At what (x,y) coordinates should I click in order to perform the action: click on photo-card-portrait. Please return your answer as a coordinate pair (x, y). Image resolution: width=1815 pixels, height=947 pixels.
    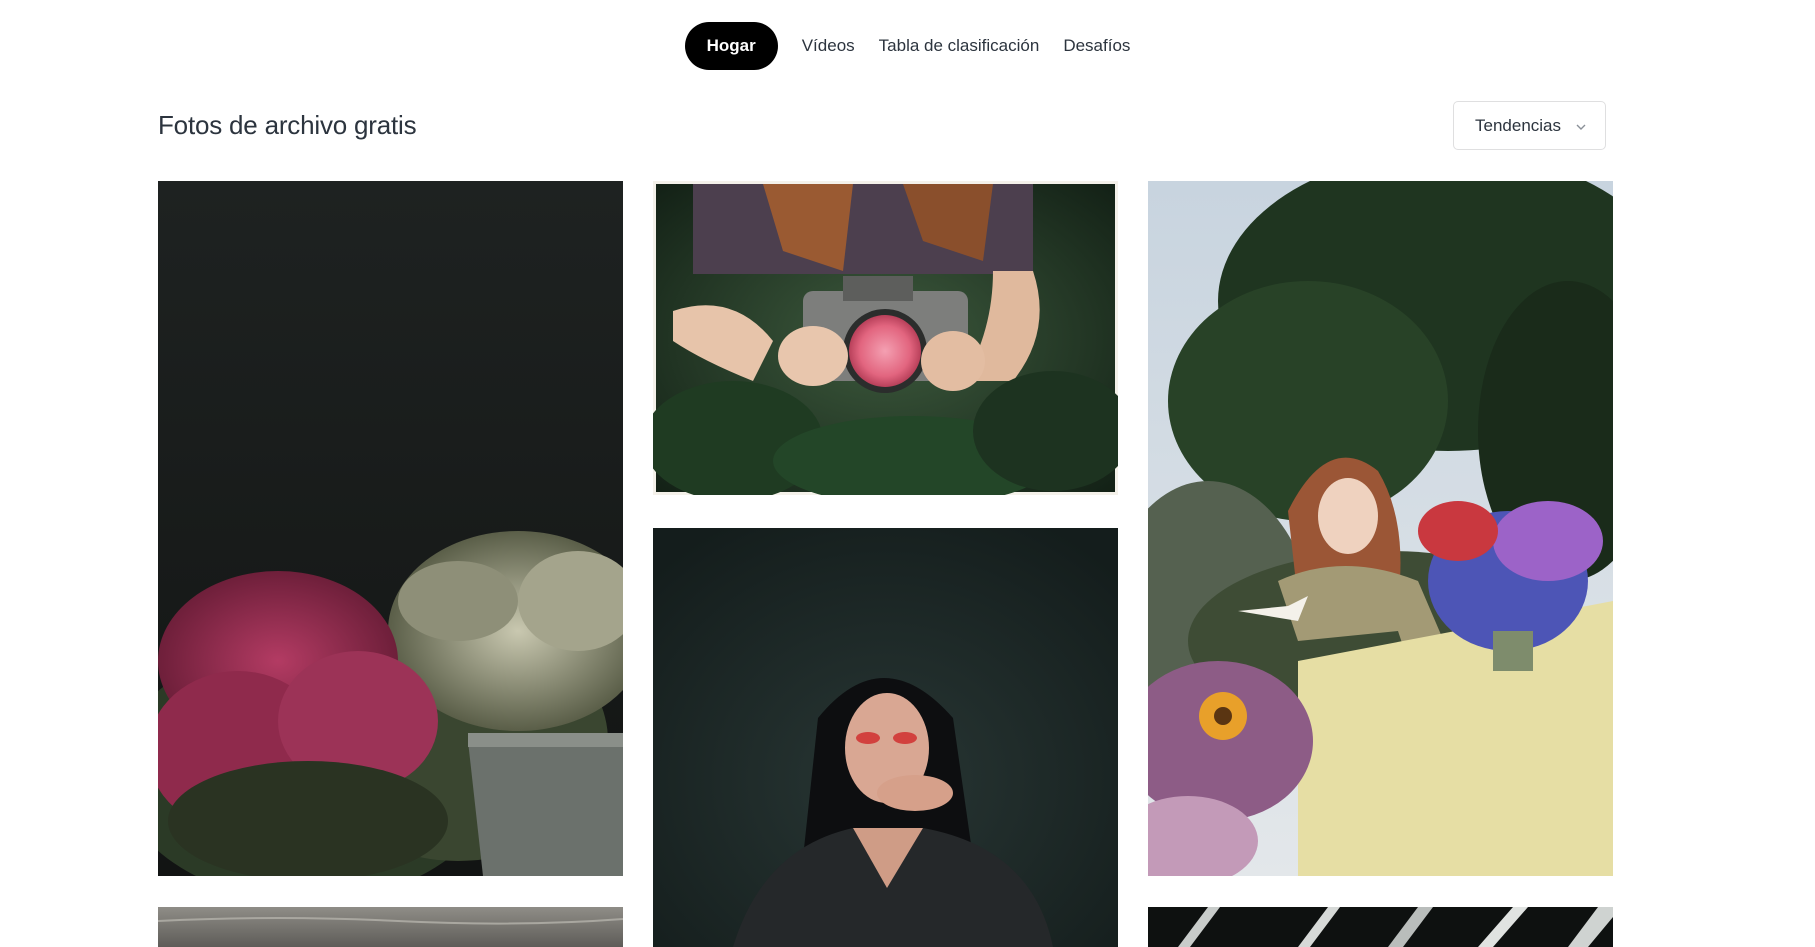
    Looking at the image, I should click on (885, 737).